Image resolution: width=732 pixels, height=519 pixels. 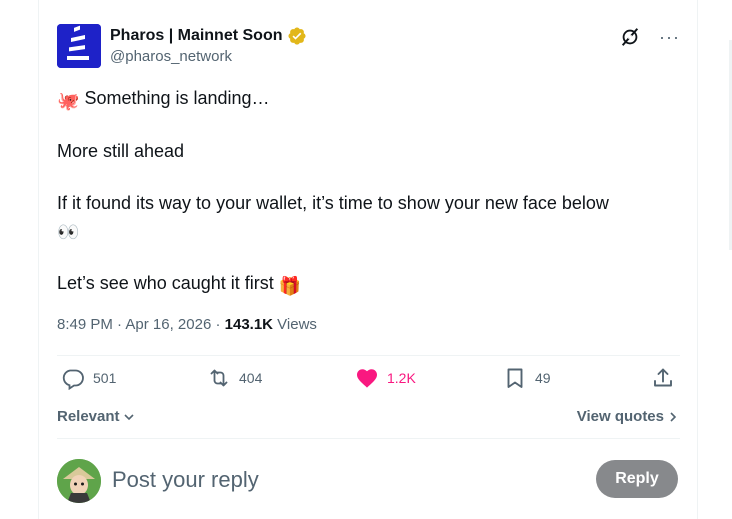 What do you see at coordinates (295, 324) in the screenshot?
I see `views-label: Views` at bounding box center [295, 324].